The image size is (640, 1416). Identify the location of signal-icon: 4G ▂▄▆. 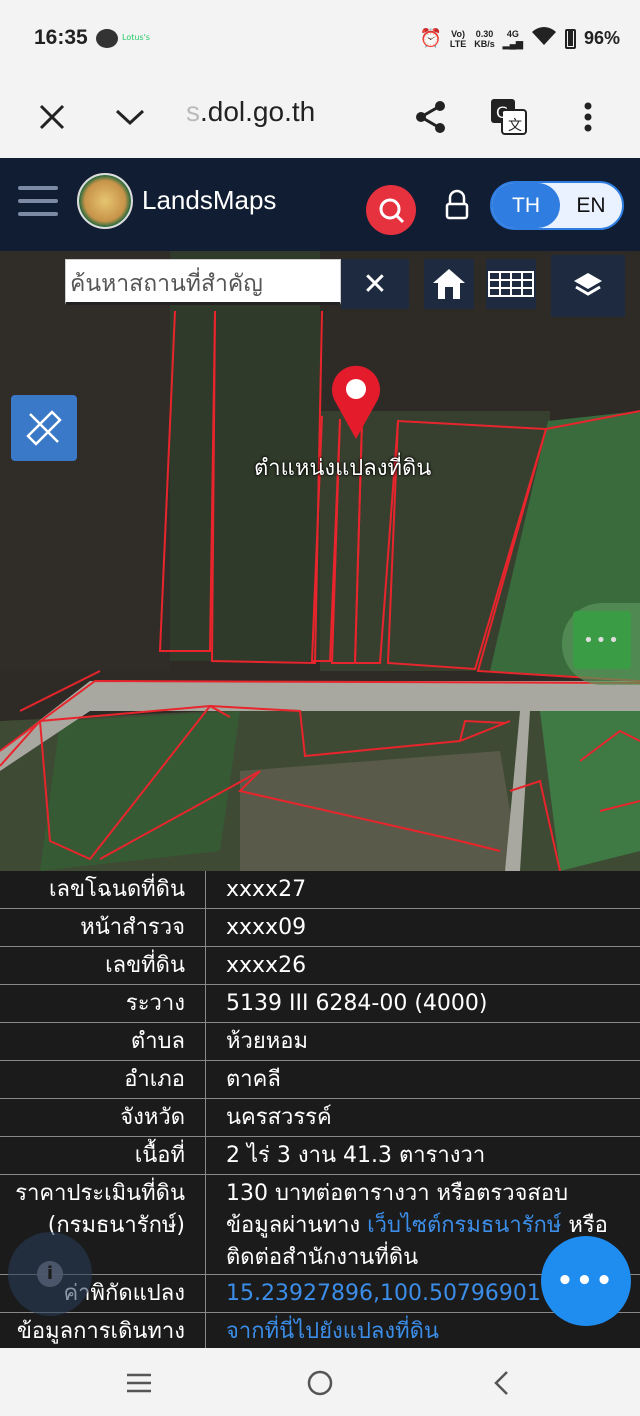
(512, 38).